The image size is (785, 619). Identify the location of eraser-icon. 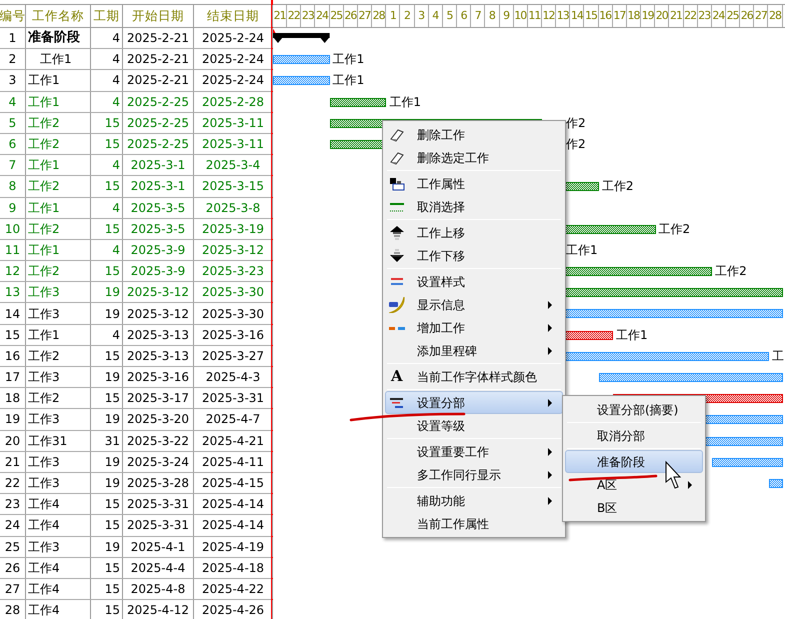
(397, 158).